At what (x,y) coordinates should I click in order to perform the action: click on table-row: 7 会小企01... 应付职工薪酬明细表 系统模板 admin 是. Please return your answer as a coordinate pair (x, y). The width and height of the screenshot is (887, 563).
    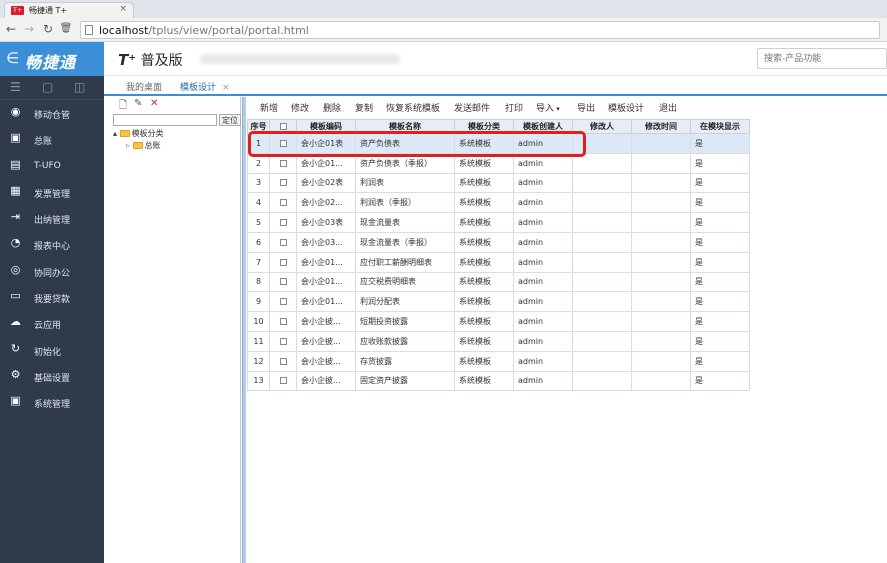
    Looking at the image, I should click on (498, 262).